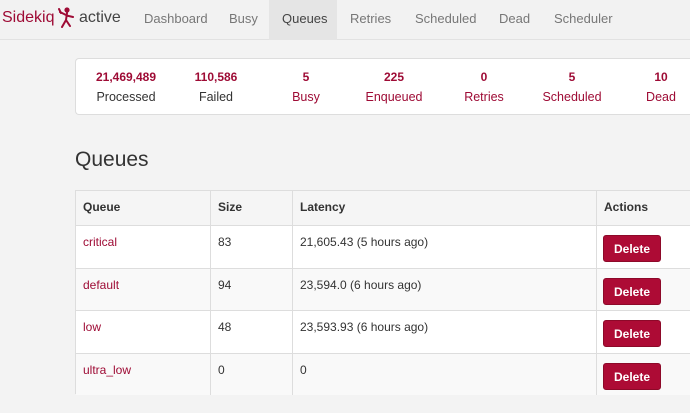  Describe the element at coordinates (514, 20) in the screenshot. I see `nav-dead: Dead` at that location.